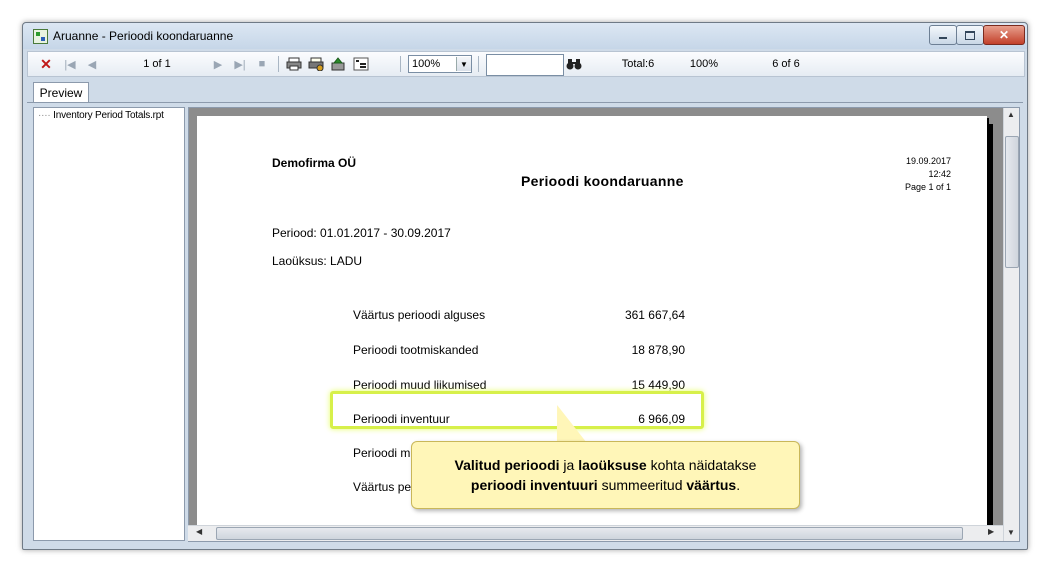 This screenshot has width=1048, height=573. Describe the element at coordinates (943, 38) in the screenshot. I see `minimize-icon` at that location.